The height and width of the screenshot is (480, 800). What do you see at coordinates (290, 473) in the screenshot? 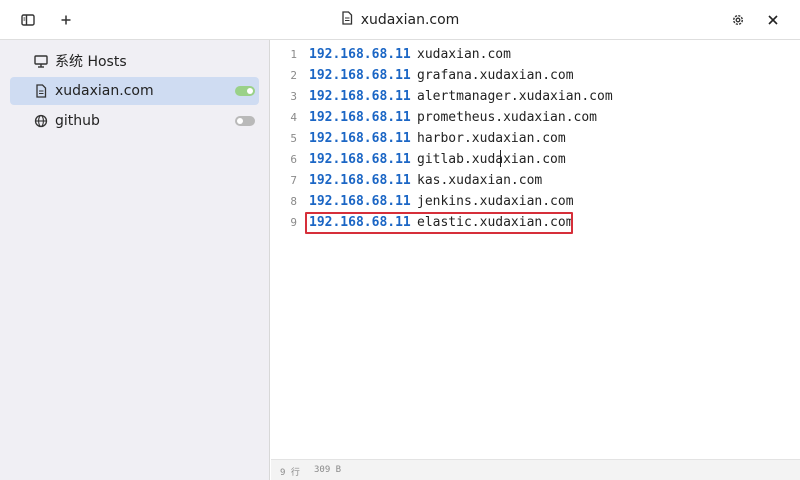
I see `line-count: 9 行` at bounding box center [290, 473].